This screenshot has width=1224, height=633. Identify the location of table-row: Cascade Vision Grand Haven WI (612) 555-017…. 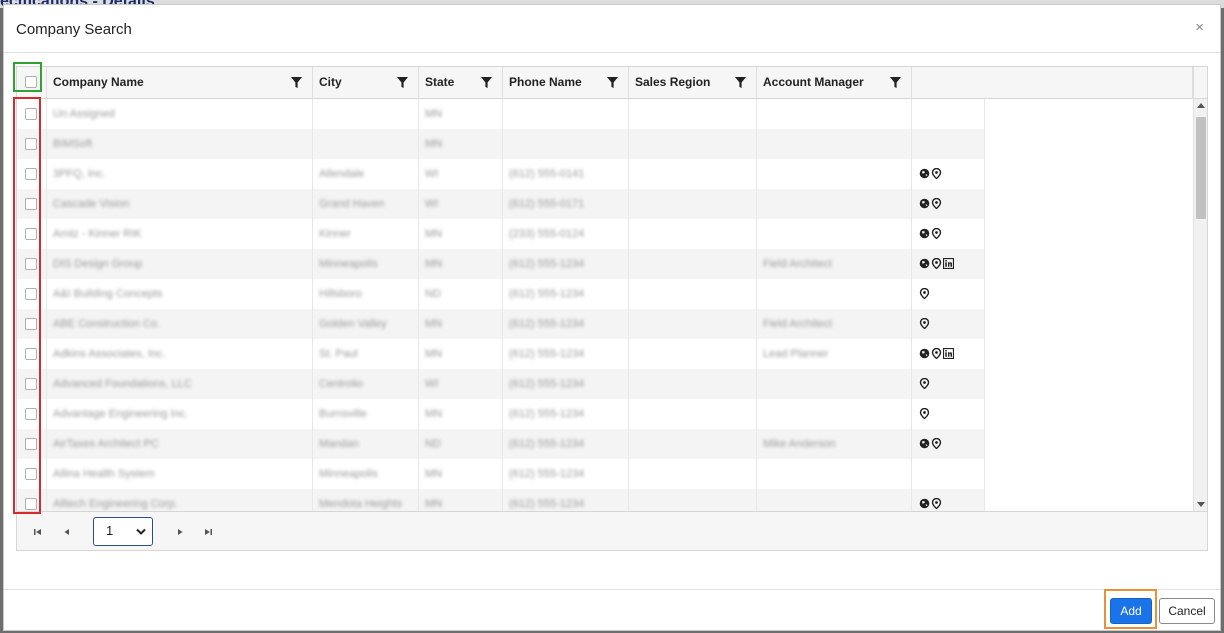
(501, 204).